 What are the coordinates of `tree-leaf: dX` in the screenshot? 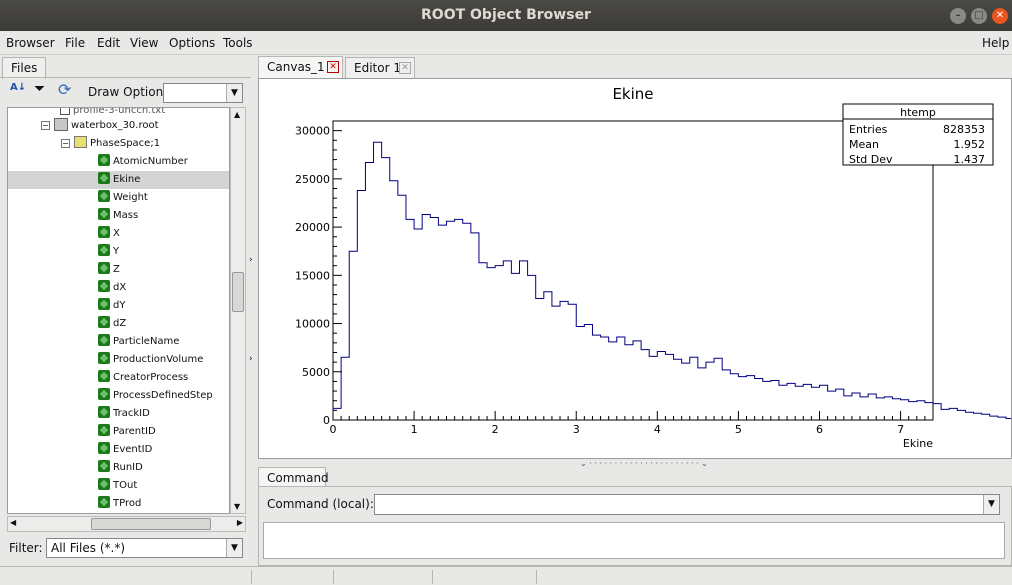 It's located at (118, 288).